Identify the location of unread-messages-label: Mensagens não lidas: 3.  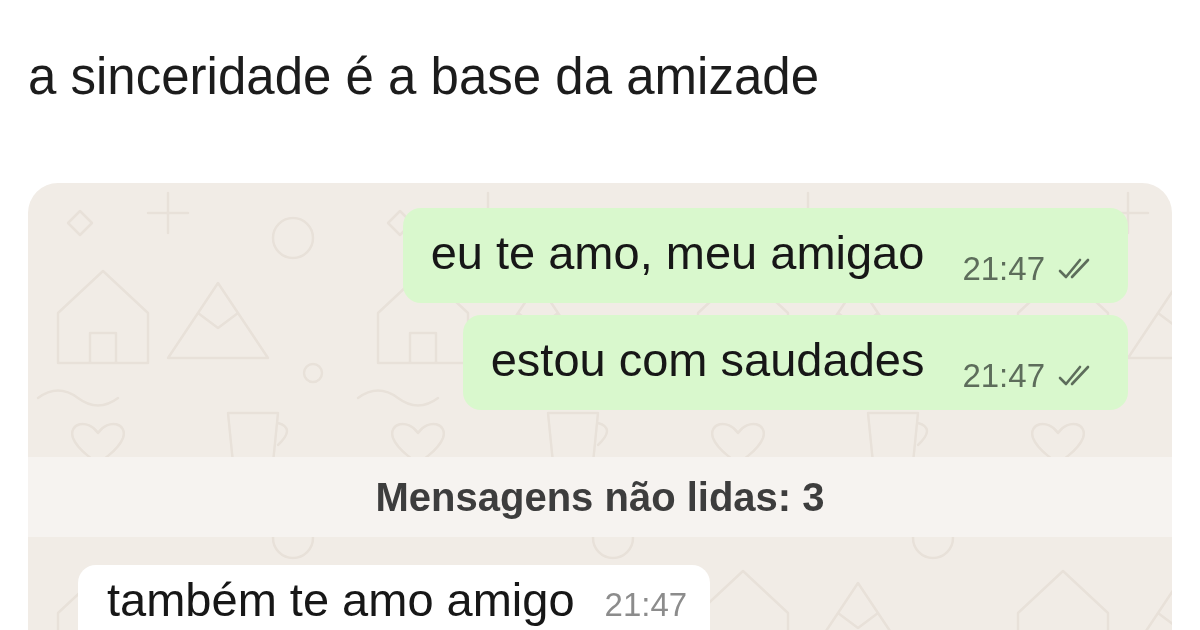
(600, 497).